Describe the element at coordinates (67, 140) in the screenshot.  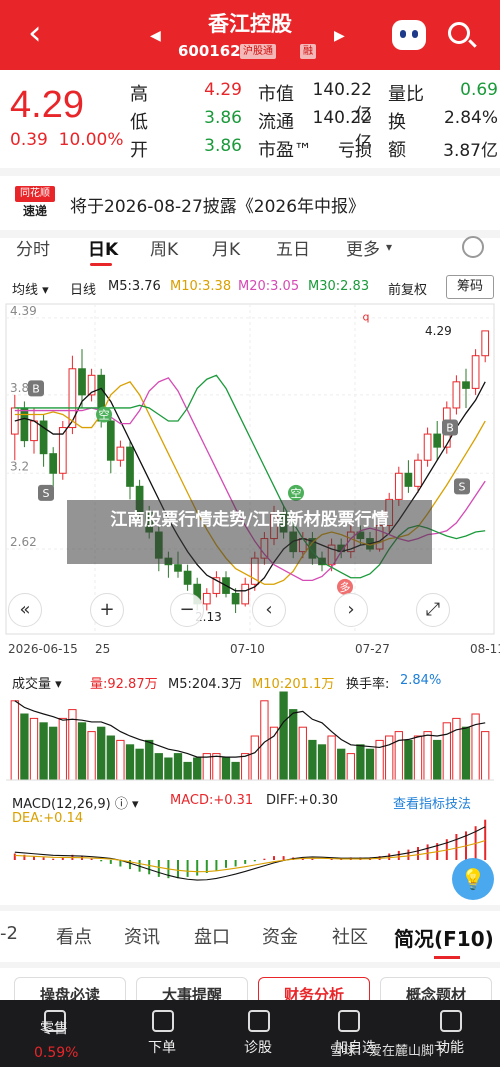
I see `price-change: 0.39 10.00%` at that location.